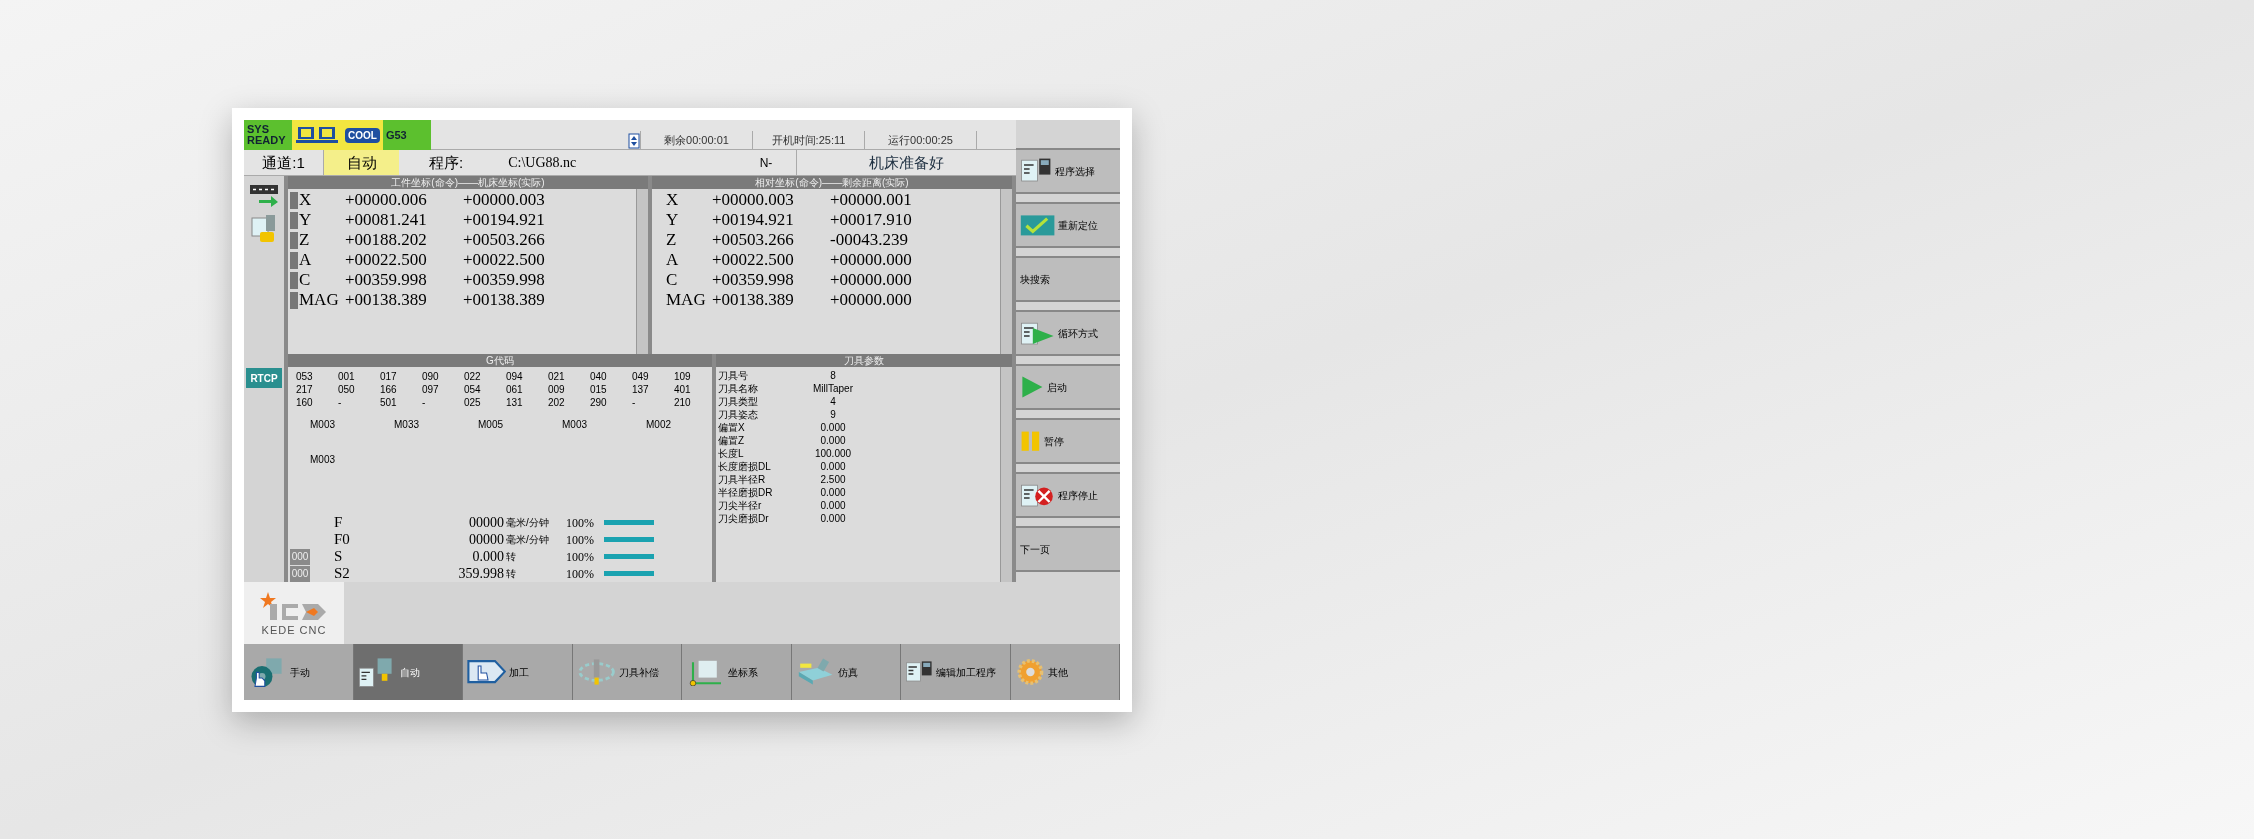 The width and height of the screenshot is (2254, 839). What do you see at coordinates (396, 135) in the screenshot?
I see `status-label: G53` at bounding box center [396, 135].